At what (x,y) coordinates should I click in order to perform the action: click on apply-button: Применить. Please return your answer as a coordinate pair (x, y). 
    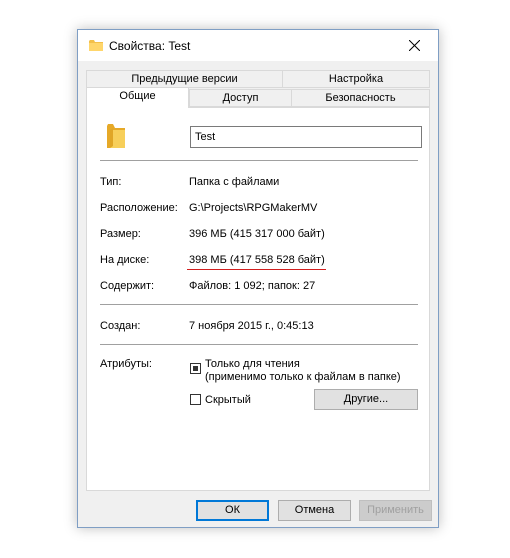
    Looking at the image, I should click on (395, 510).